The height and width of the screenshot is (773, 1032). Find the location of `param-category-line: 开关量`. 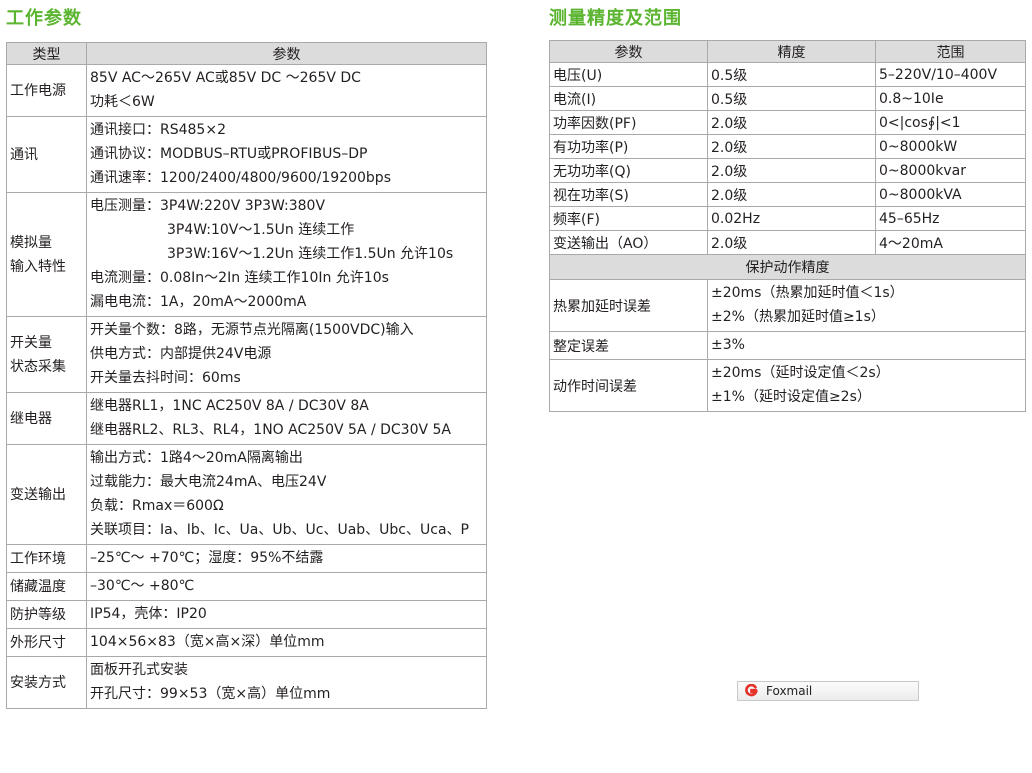

param-category-line: 开关量 is located at coordinates (31, 342).